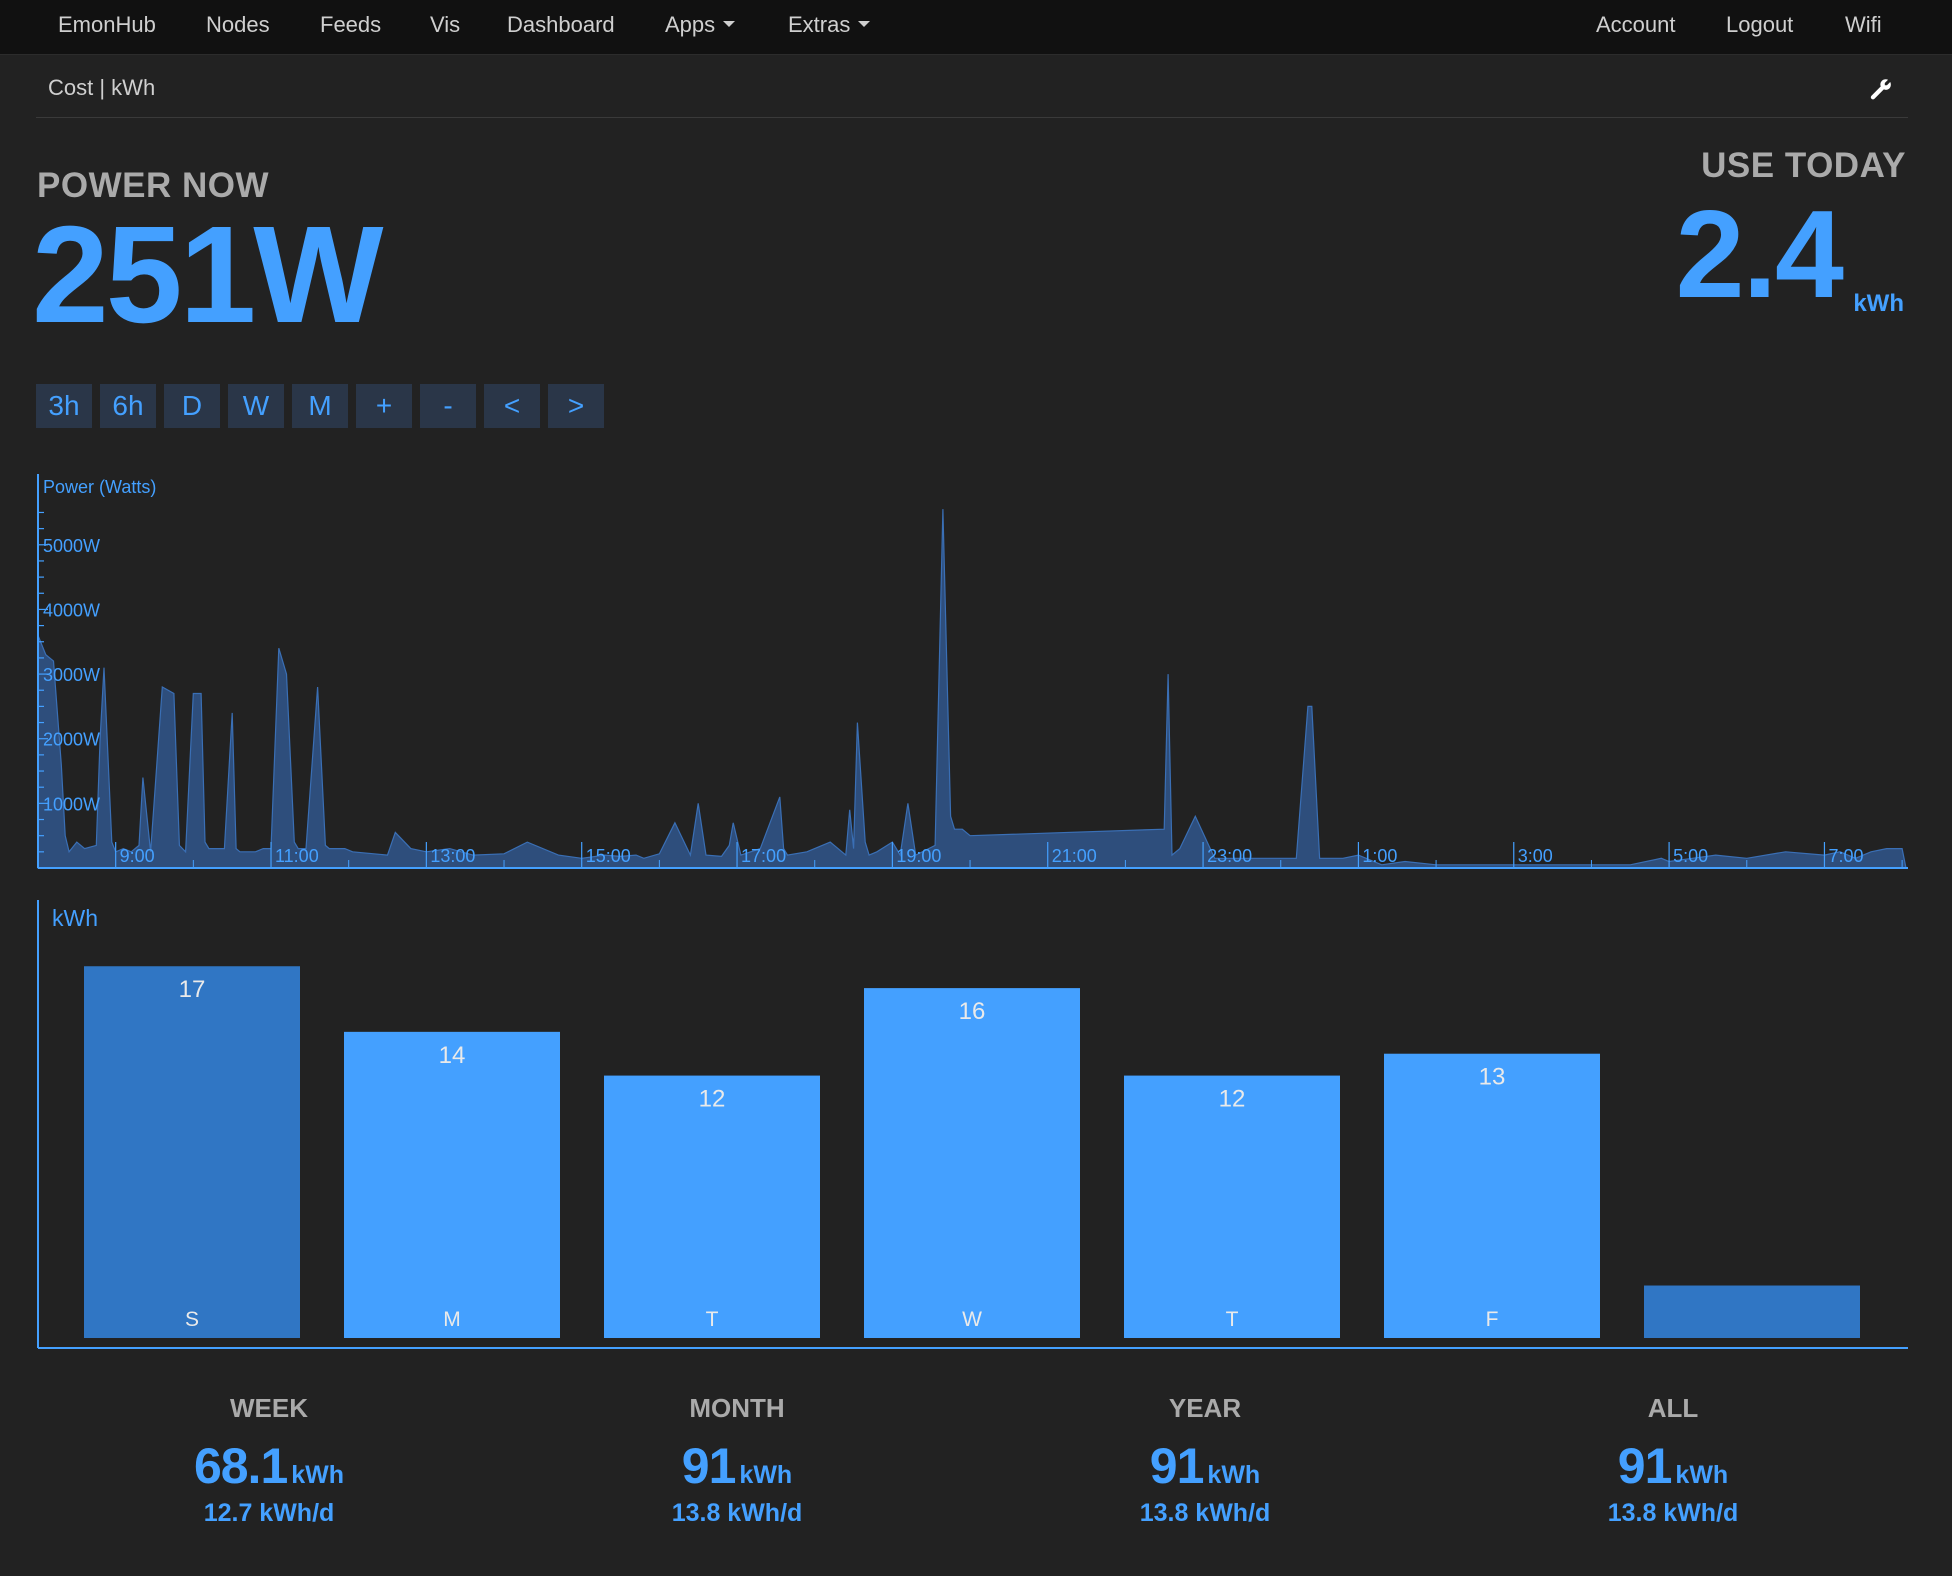  What do you see at coordinates (1205, 1408) in the screenshot?
I see `total-year-label: YEAR` at bounding box center [1205, 1408].